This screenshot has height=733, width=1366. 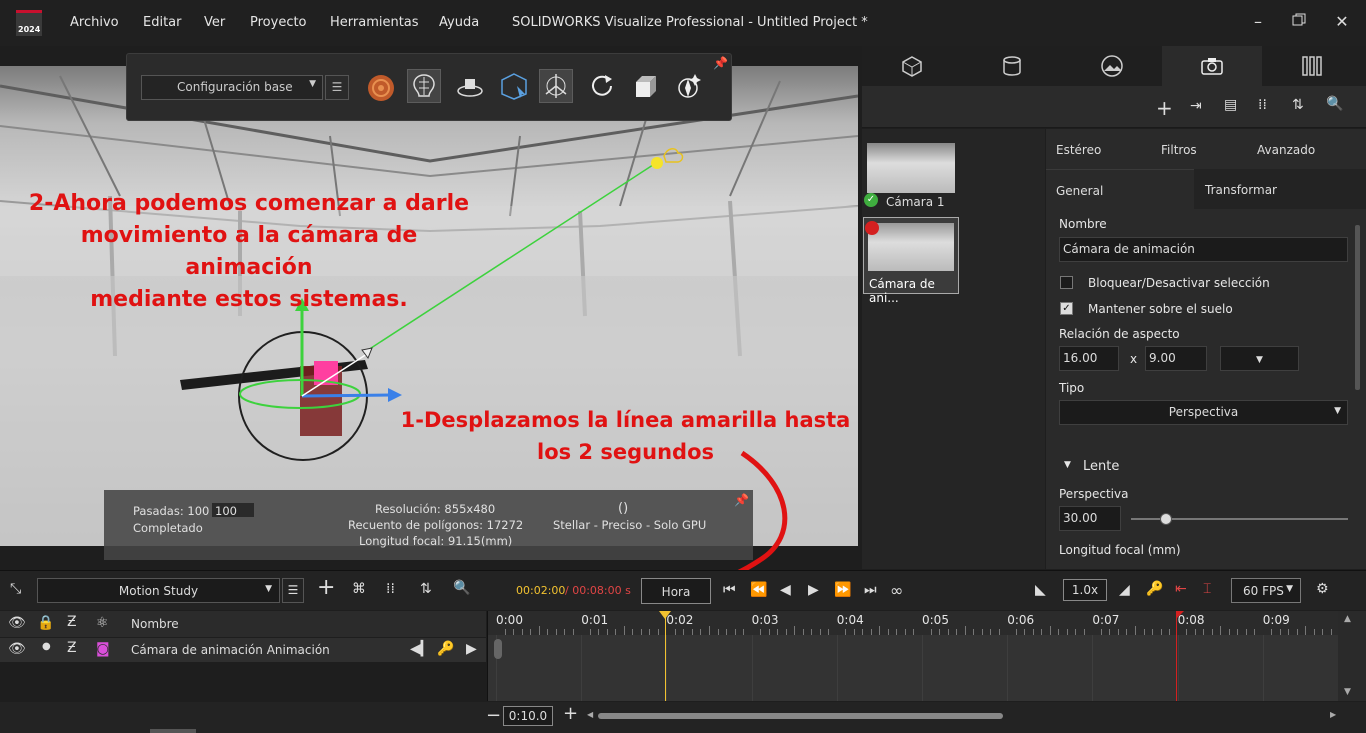 I want to click on tab-transformar: Transformar, so click(x=1280, y=189).